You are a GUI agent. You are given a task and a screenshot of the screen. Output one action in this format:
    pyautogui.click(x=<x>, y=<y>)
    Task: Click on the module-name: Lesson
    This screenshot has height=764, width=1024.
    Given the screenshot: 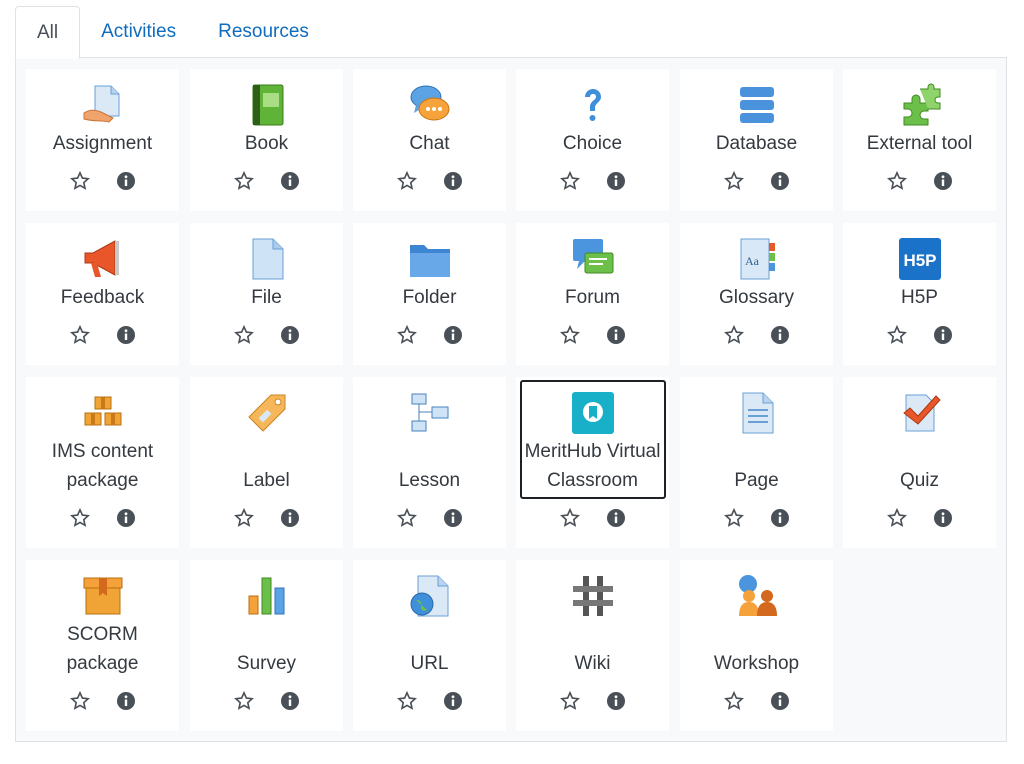 What is the action you would take?
    pyautogui.click(x=429, y=480)
    